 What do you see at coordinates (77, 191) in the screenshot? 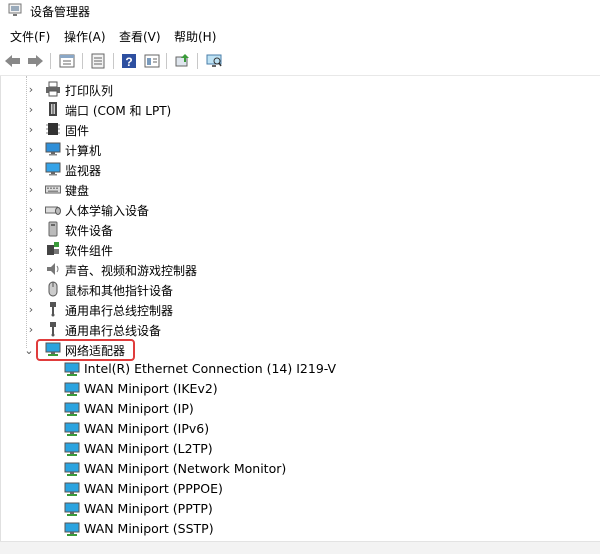
I see `tree-item-label: 键盘` at bounding box center [77, 191].